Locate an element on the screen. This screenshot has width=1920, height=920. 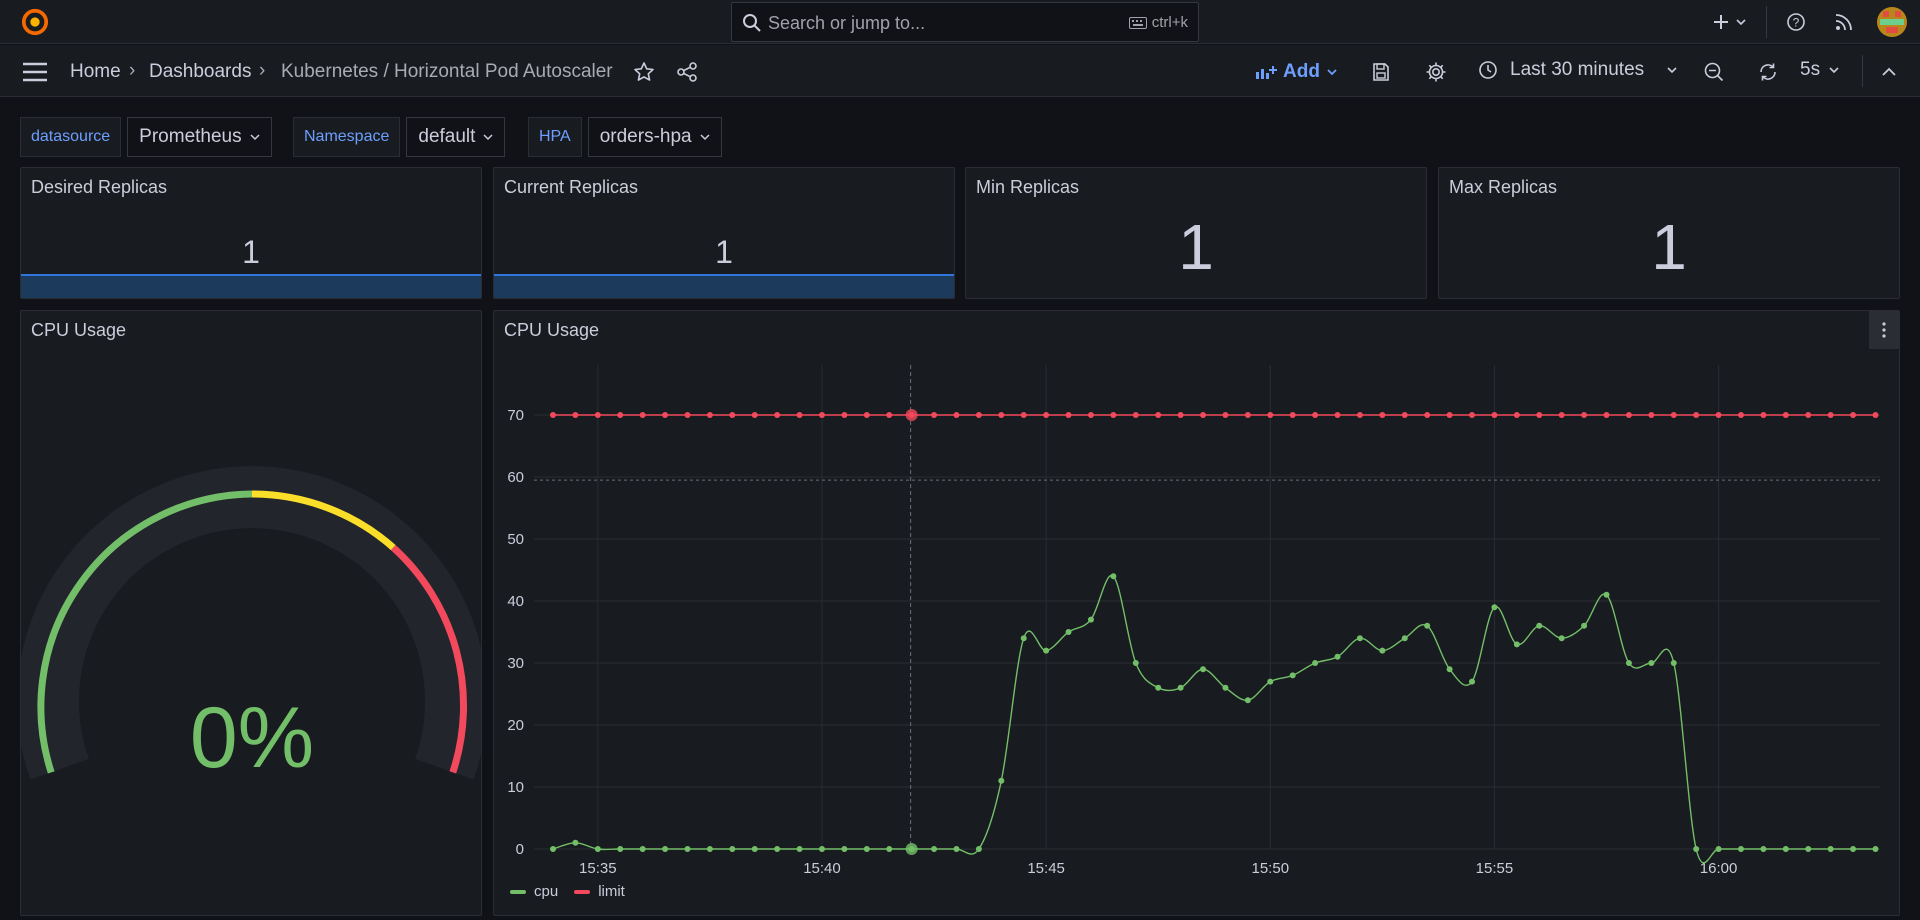
star-icon is located at coordinates (644, 71).